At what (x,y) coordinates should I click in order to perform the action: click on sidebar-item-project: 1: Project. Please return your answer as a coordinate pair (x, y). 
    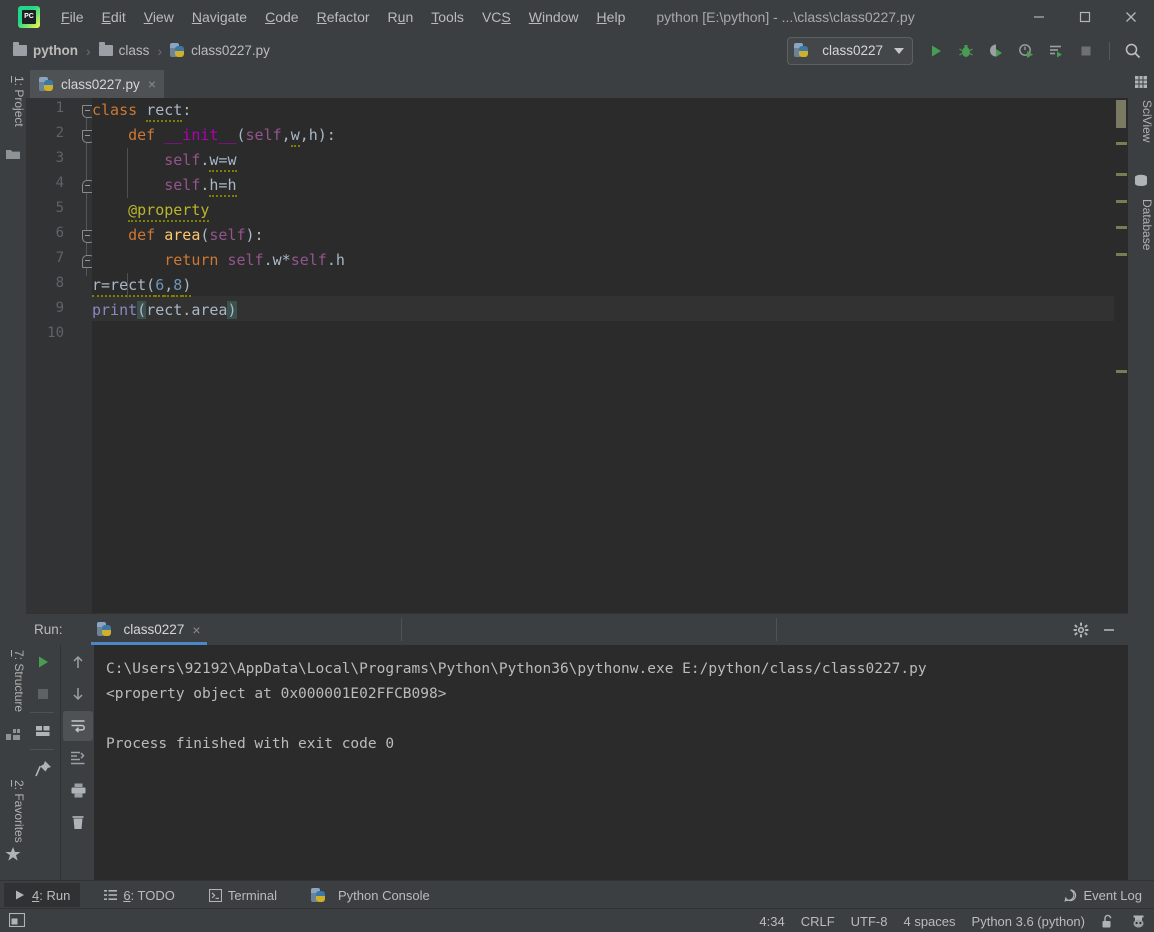
    Looking at the image, I should click on (13, 101).